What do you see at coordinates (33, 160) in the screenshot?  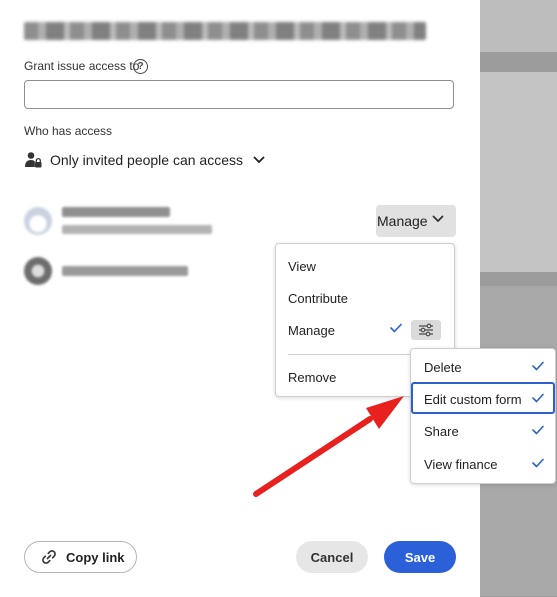 I see `lock-person-icon` at bounding box center [33, 160].